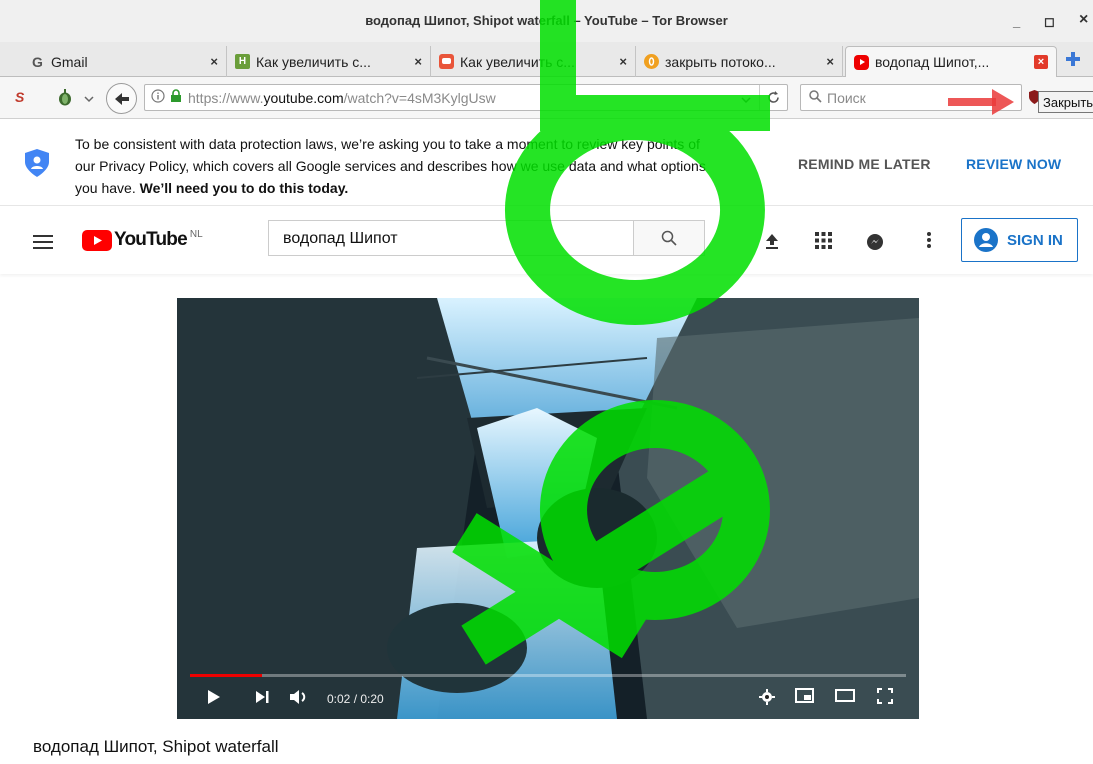  Describe the element at coordinates (651, 61) in the screenshot. I see `opera-icon` at that location.